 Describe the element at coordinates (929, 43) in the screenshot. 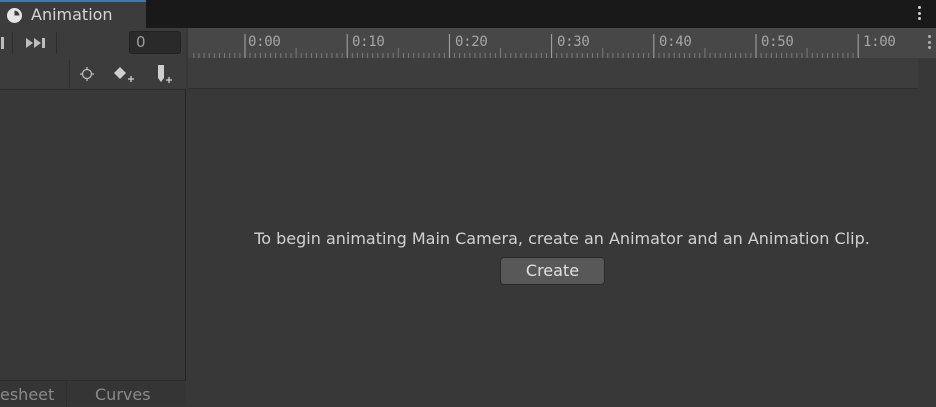

I see `timeline-menu-icon` at that location.